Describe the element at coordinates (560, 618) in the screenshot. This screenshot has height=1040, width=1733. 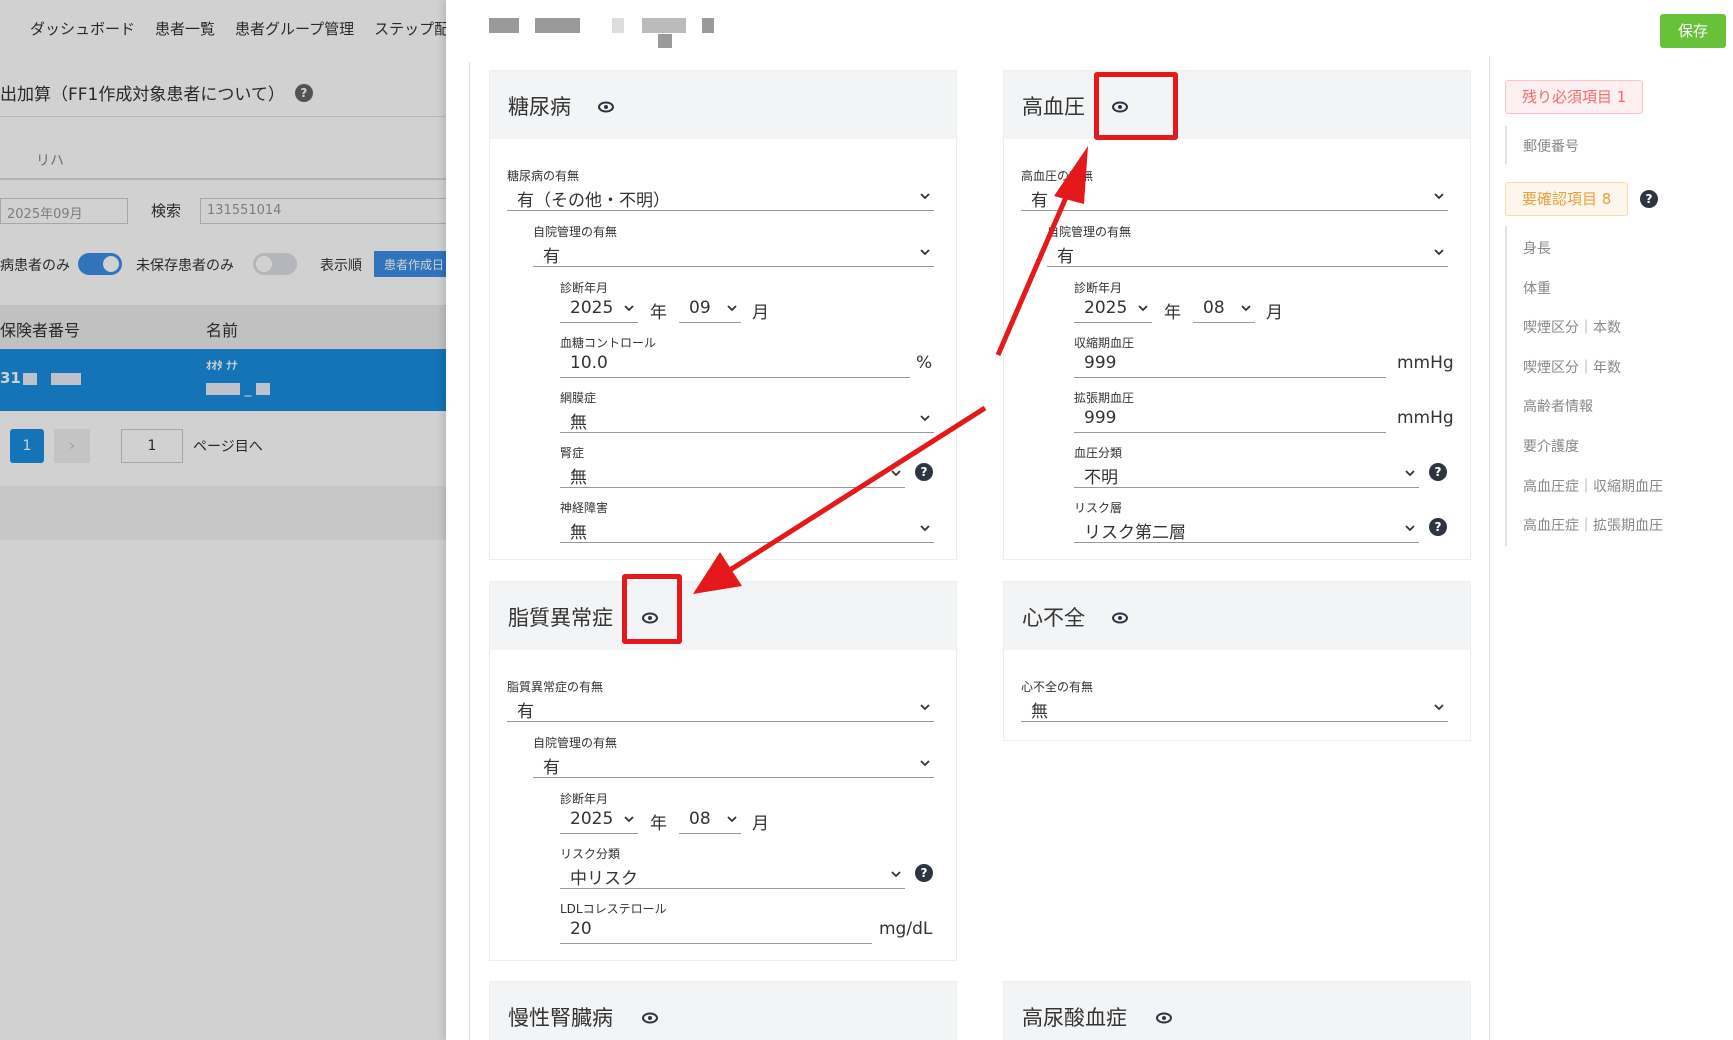
I see `card-title: 脂質異常症` at that location.